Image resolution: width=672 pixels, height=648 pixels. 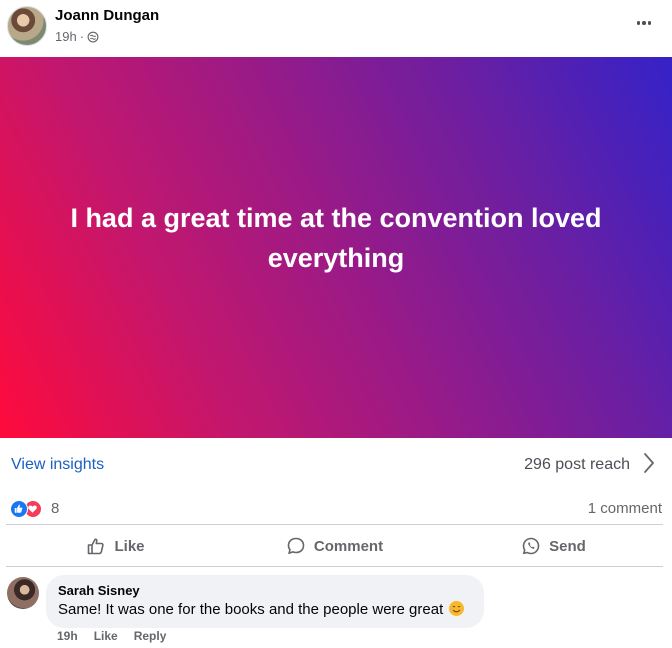 I want to click on insights-row: View insights 296 post reach, so click(x=336, y=465).